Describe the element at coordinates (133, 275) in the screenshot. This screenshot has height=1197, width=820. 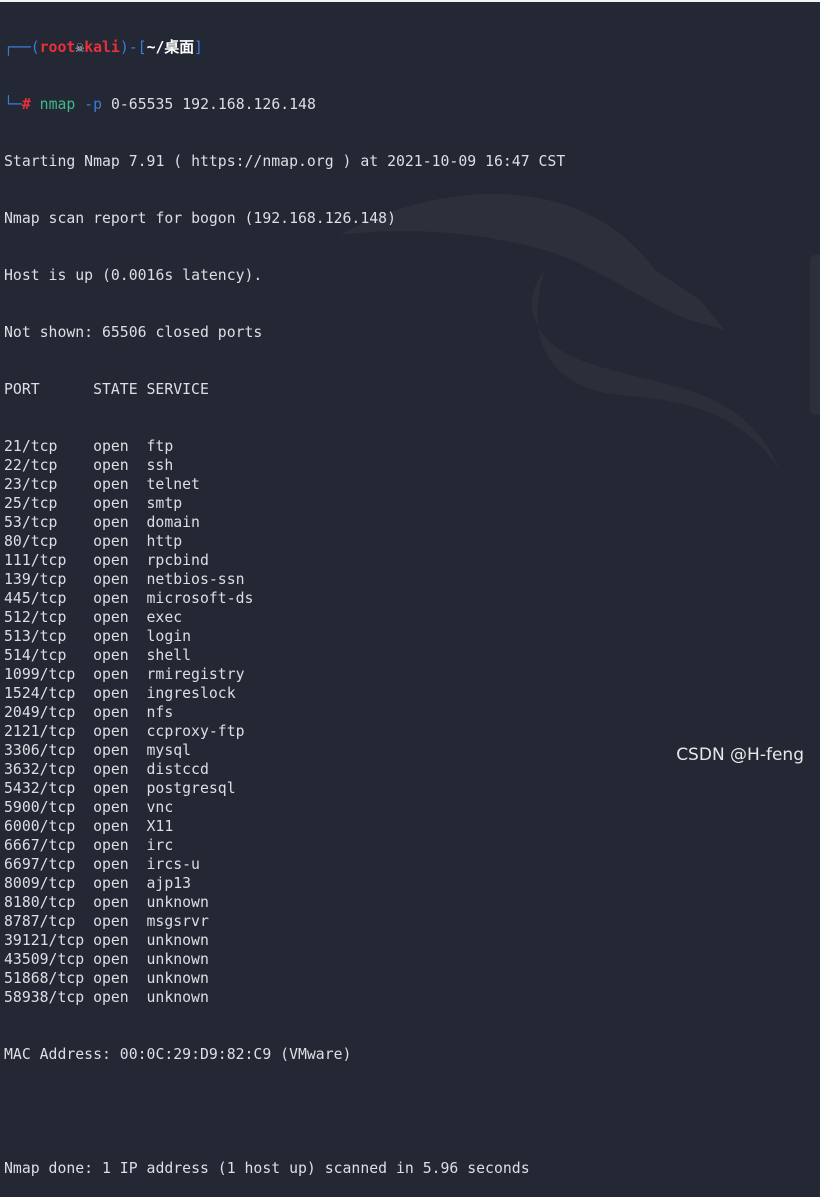
I see `host-up-line: Host is up (0.0016s latency).` at that location.